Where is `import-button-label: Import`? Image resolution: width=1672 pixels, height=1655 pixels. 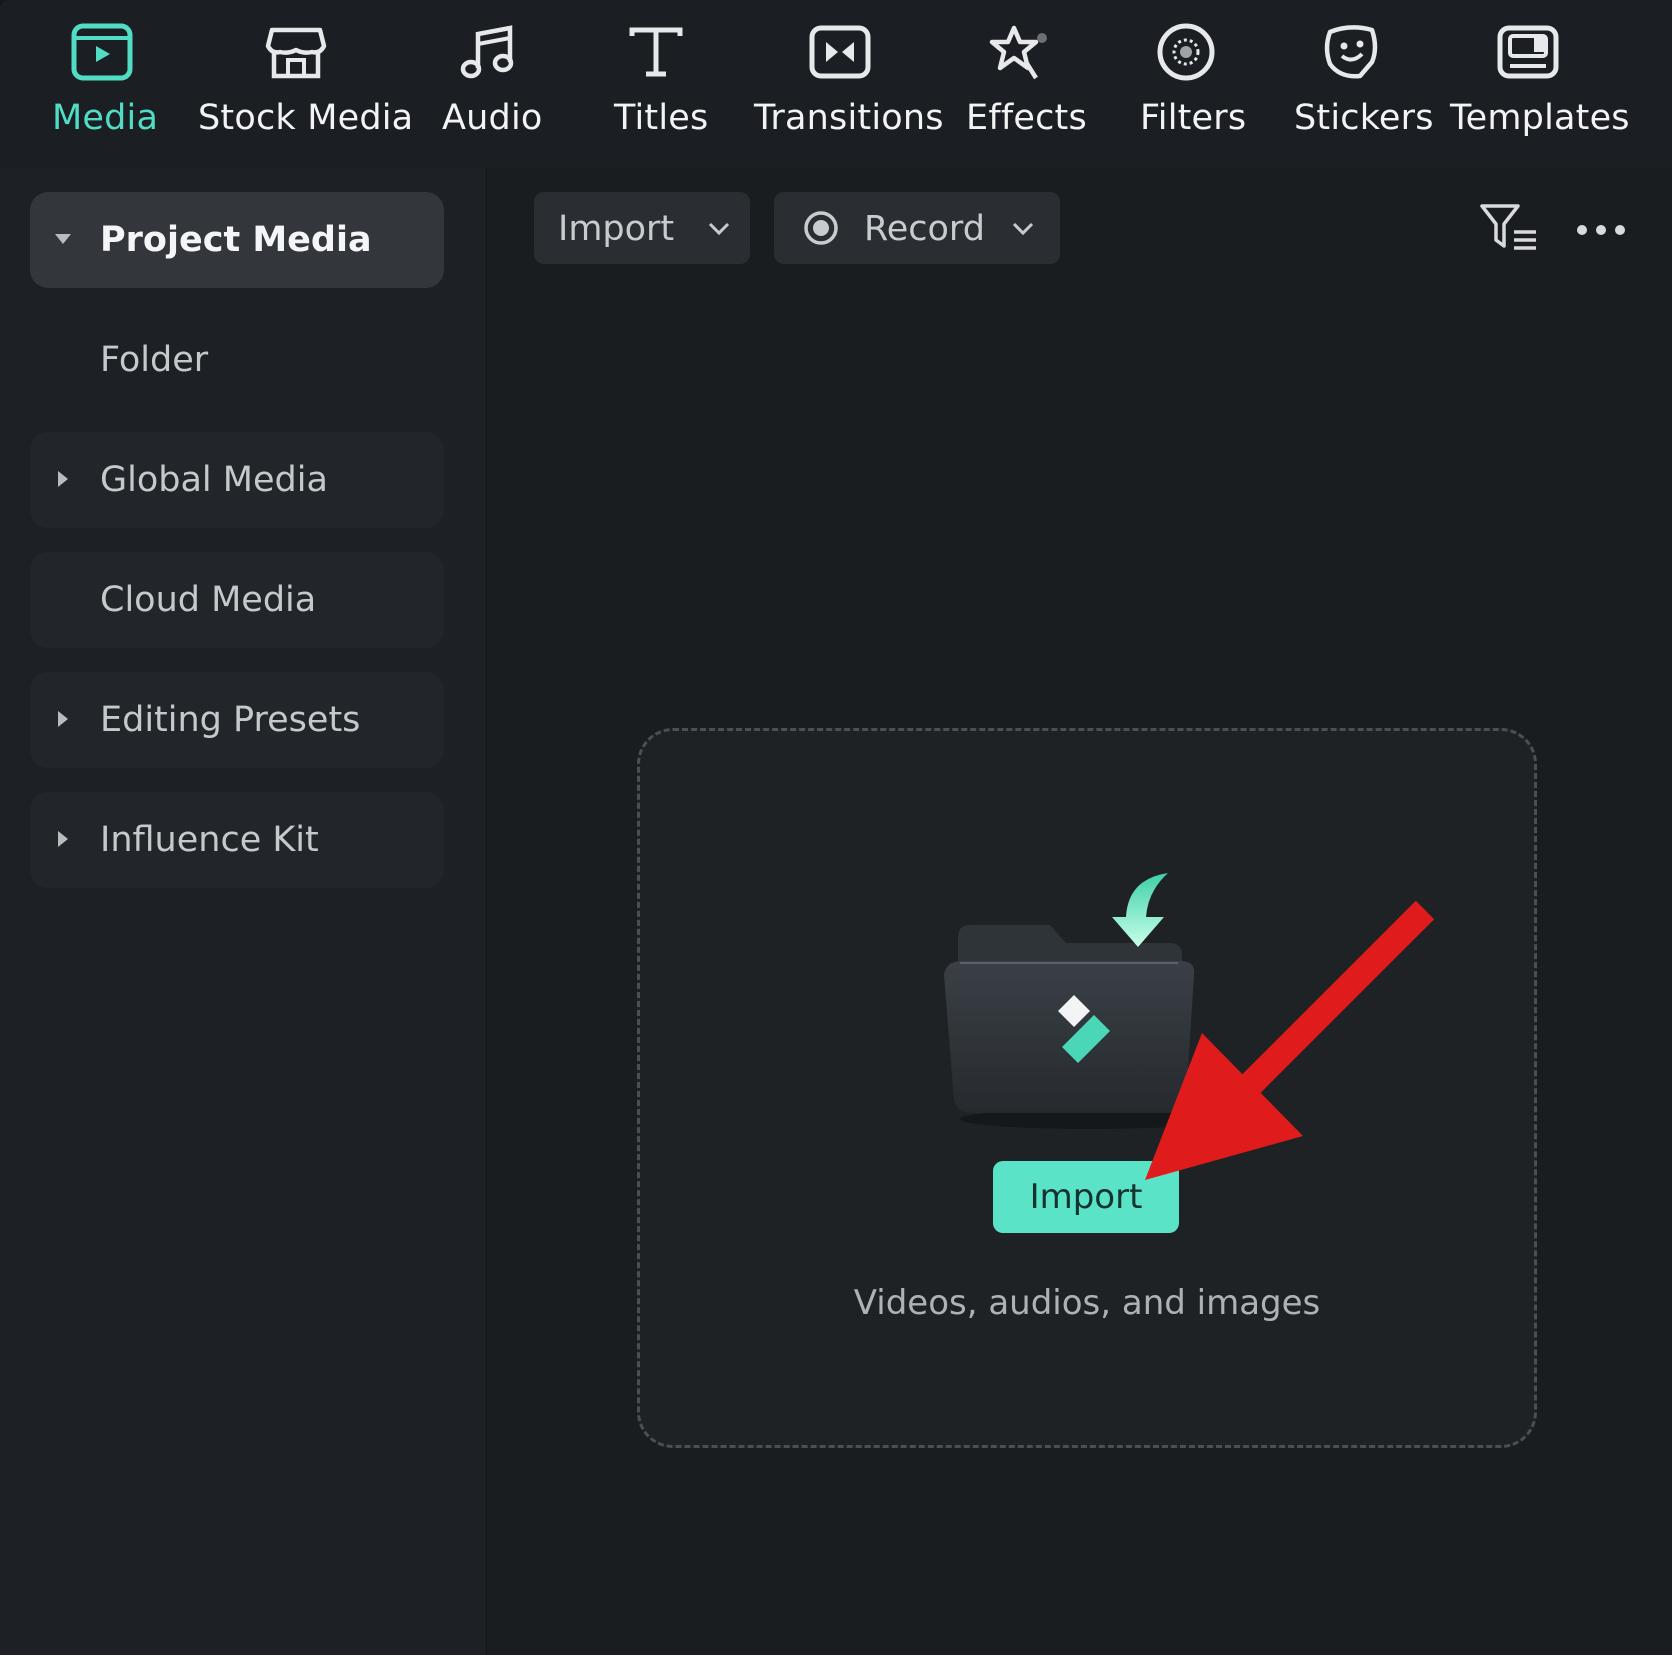
import-button-label: Import is located at coordinates (1086, 1197).